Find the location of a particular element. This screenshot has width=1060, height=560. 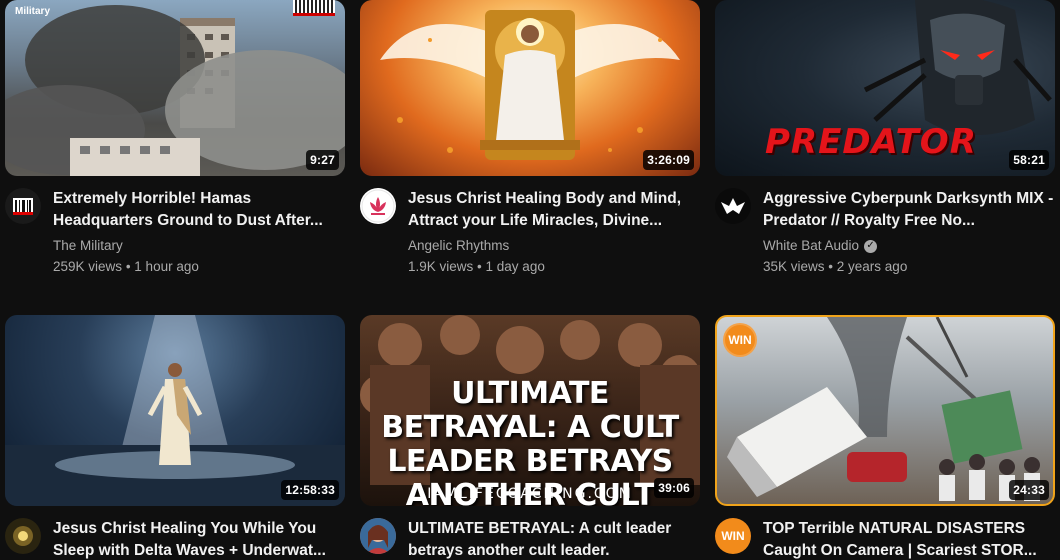

video-stats: 1.9K views • 1 day ago is located at coordinates (554, 267).